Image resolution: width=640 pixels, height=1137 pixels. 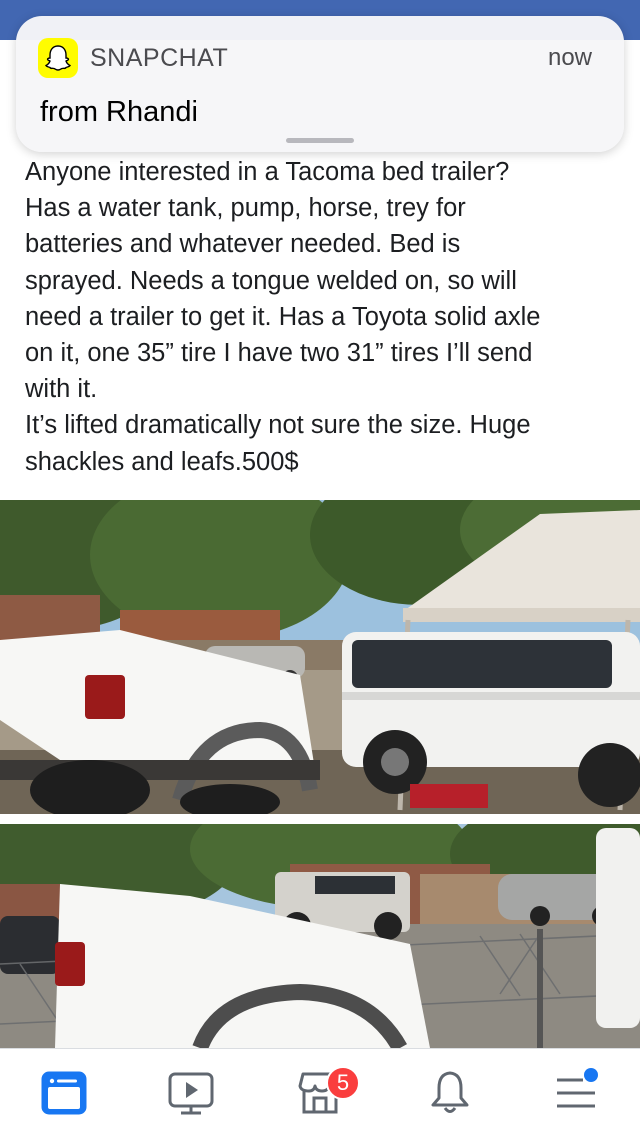 I want to click on notifications-bell-icon, so click(x=450, y=1092).